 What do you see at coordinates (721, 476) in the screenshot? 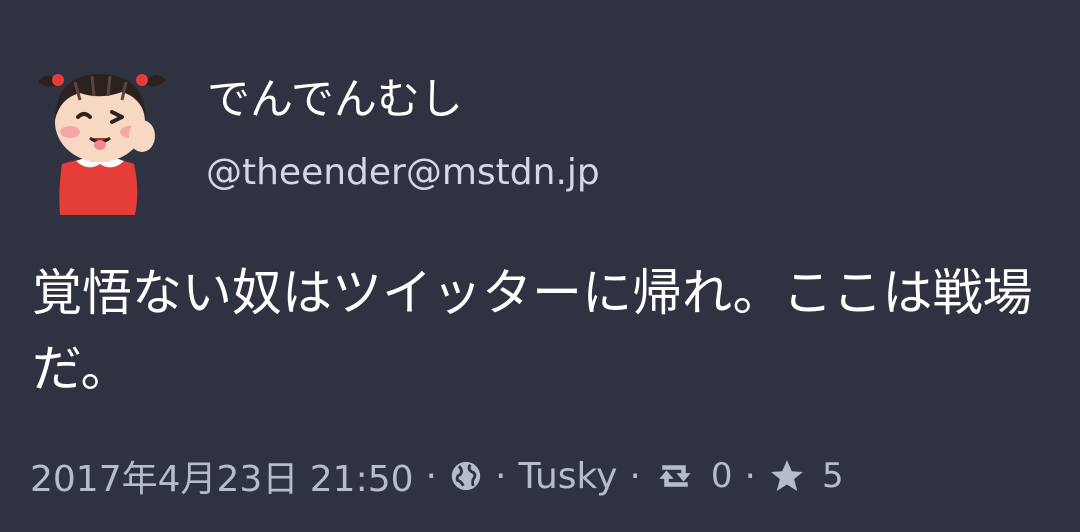
I see `reblog-count: 0` at bounding box center [721, 476].